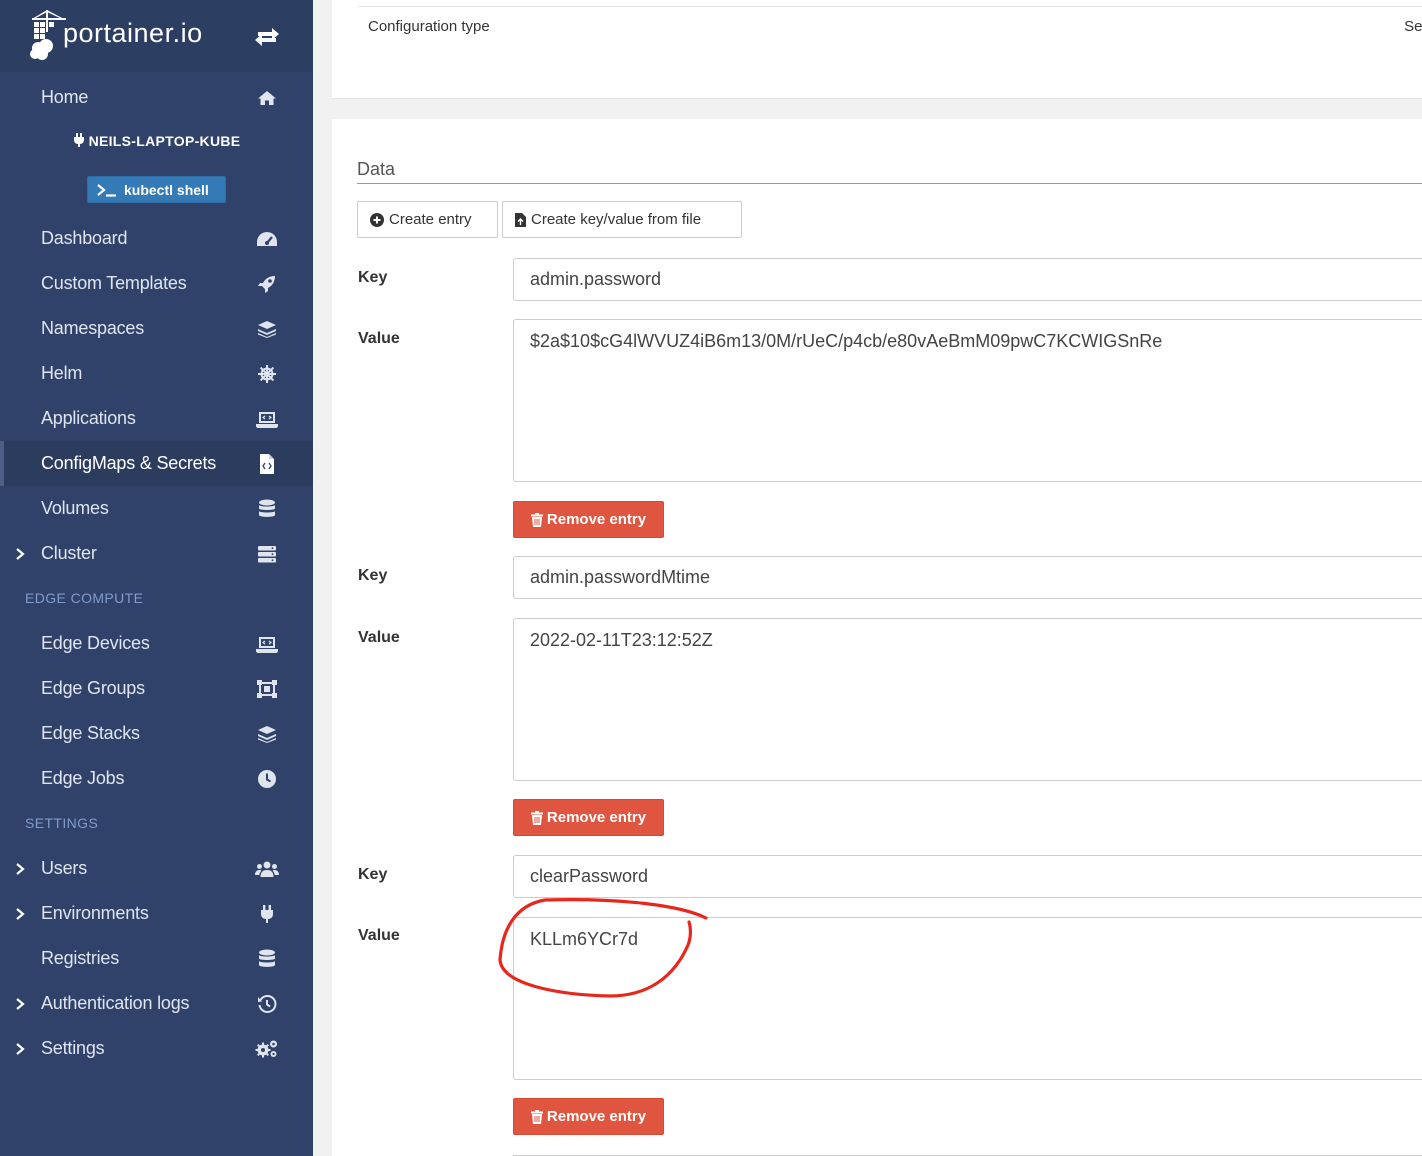 This screenshot has width=1422, height=1156. Describe the element at coordinates (95, 913) in the screenshot. I see `sidebar-item-label: Environments` at that location.